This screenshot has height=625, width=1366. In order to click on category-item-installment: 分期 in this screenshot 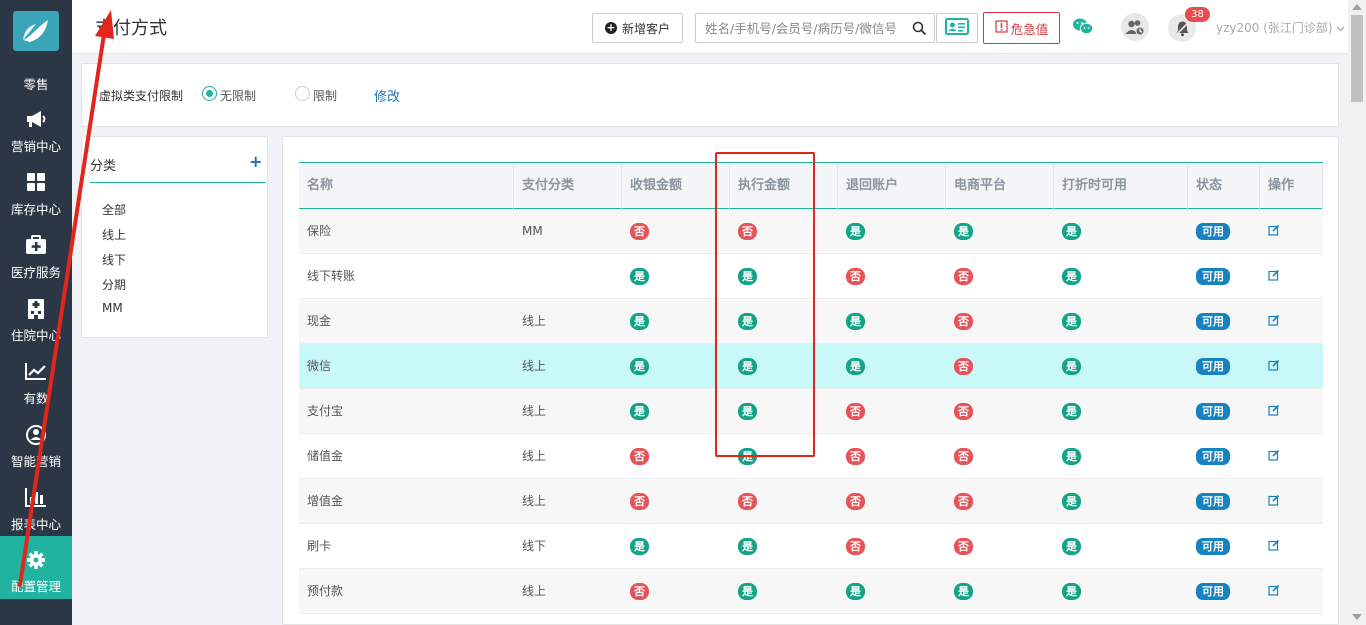, I will do `click(114, 284)`.